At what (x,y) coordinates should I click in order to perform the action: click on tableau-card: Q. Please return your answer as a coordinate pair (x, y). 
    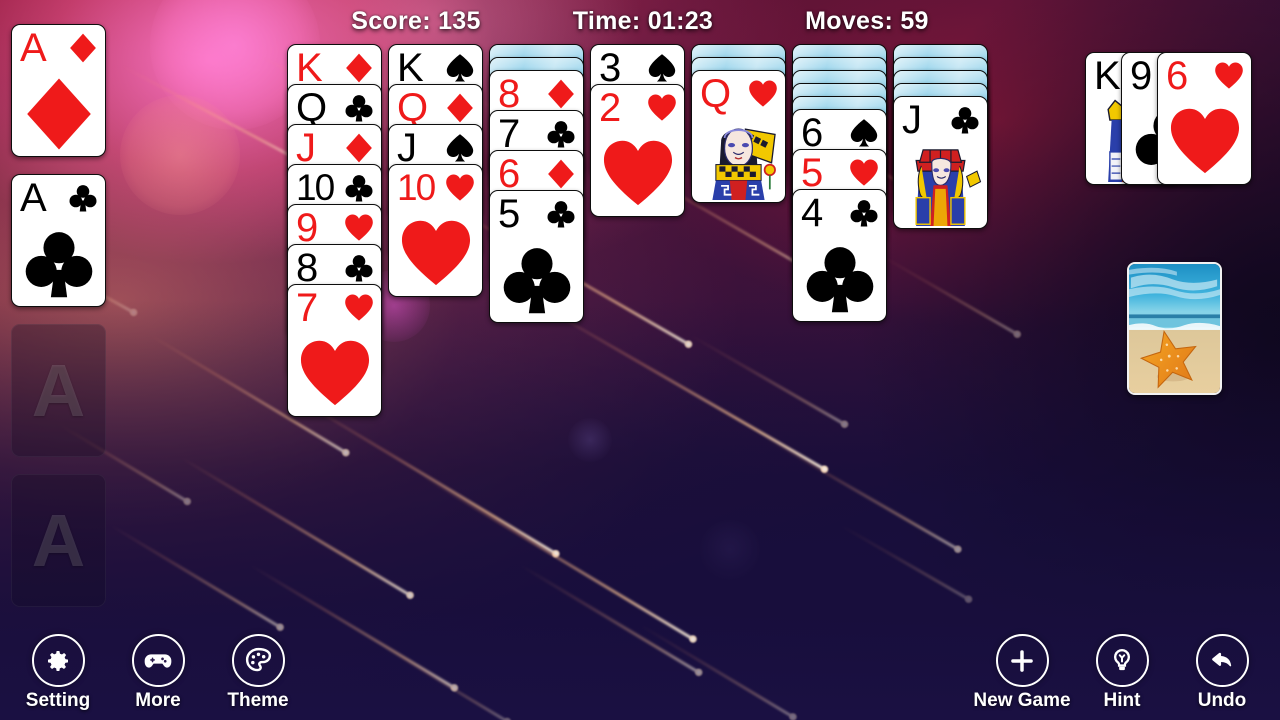
    Looking at the image, I should click on (738, 136).